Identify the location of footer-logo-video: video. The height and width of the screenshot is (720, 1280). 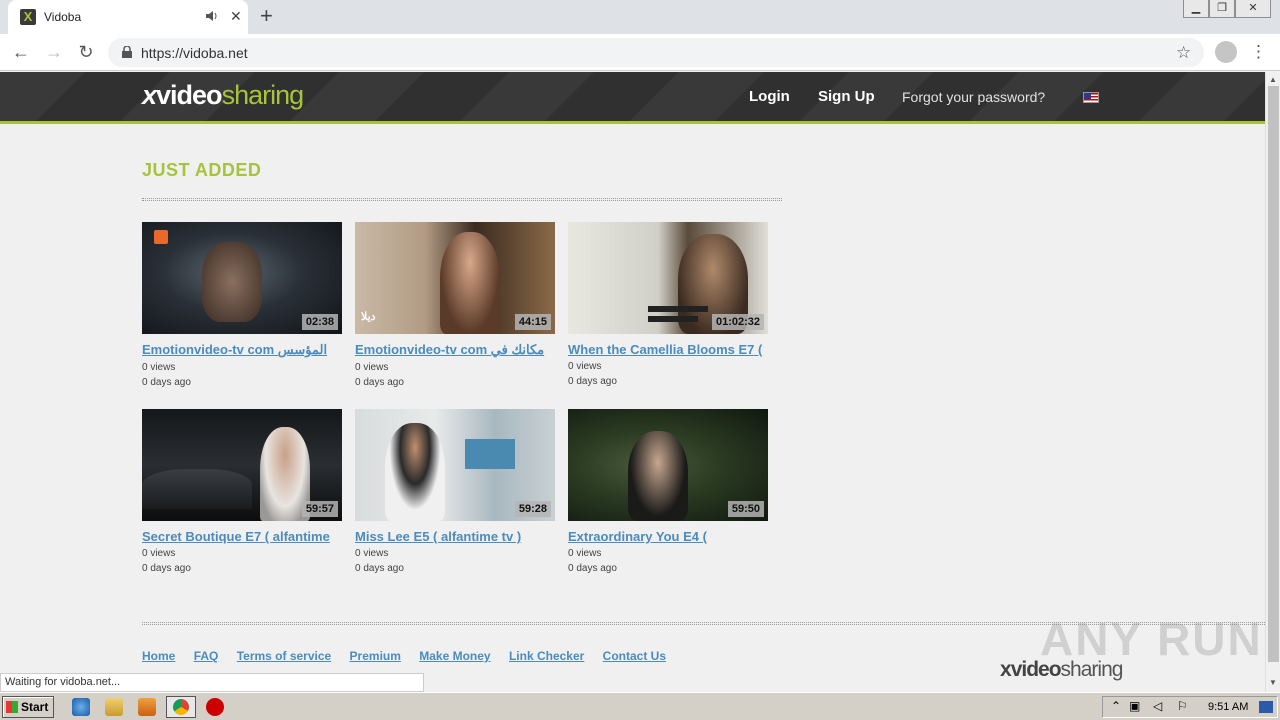
(1036, 669).